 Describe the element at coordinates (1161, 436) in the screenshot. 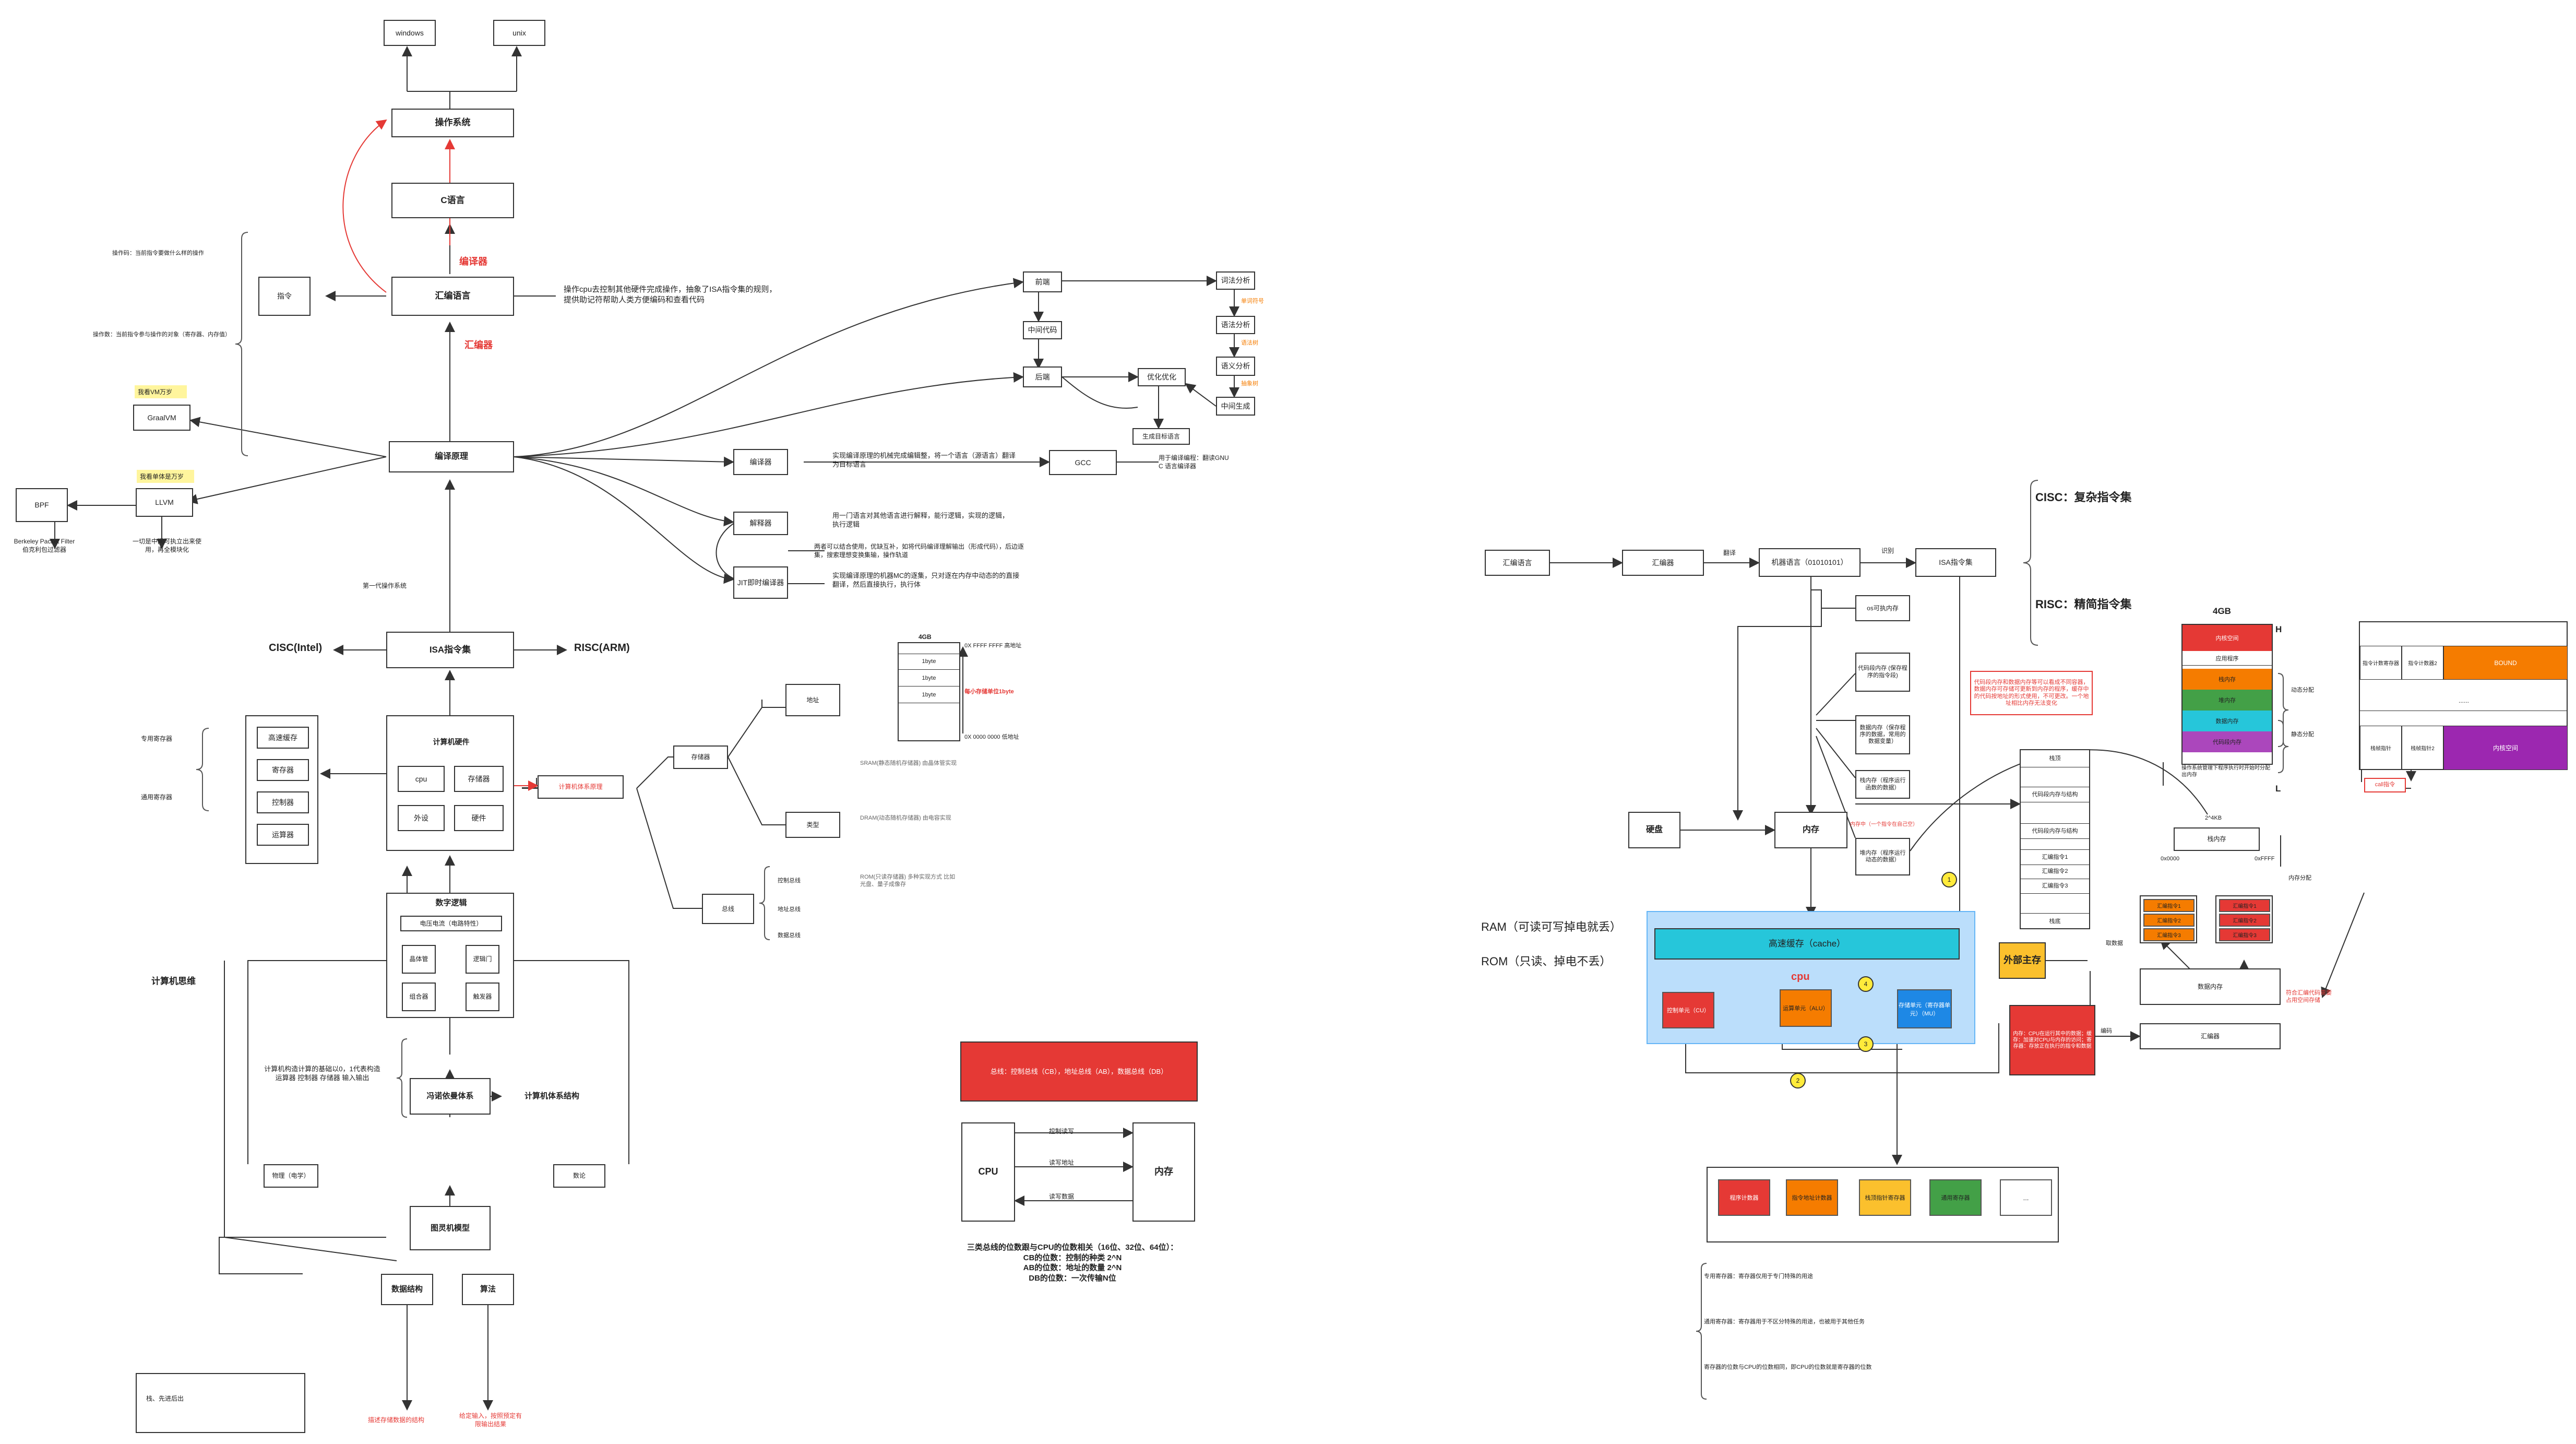

I see `codegen-node: 生成目标语言` at that location.